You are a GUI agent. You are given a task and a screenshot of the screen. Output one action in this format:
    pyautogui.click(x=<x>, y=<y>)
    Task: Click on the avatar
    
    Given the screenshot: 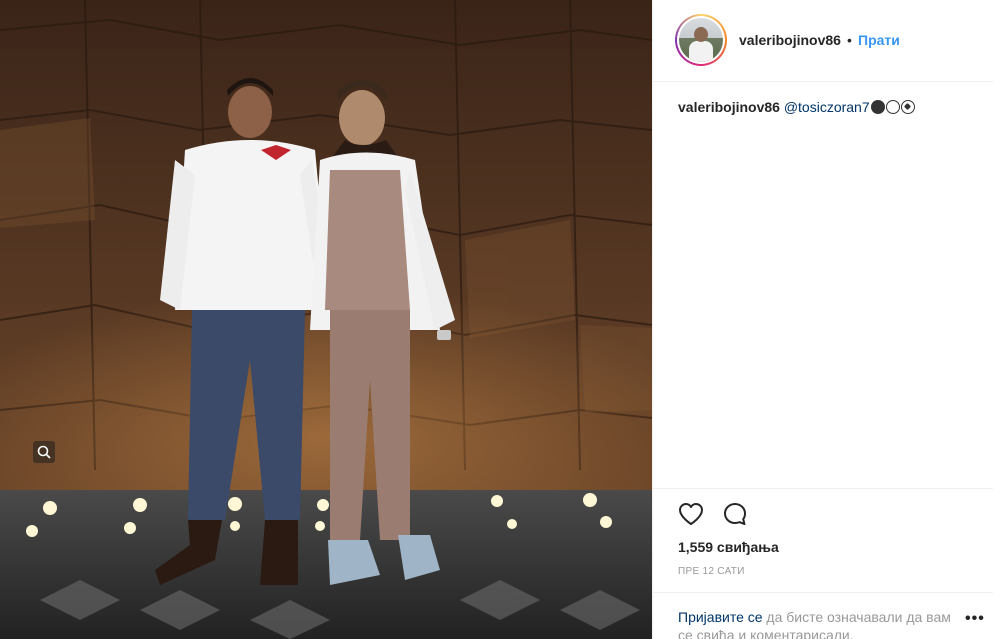 What is the action you would take?
    pyautogui.click(x=701, y=40)
    